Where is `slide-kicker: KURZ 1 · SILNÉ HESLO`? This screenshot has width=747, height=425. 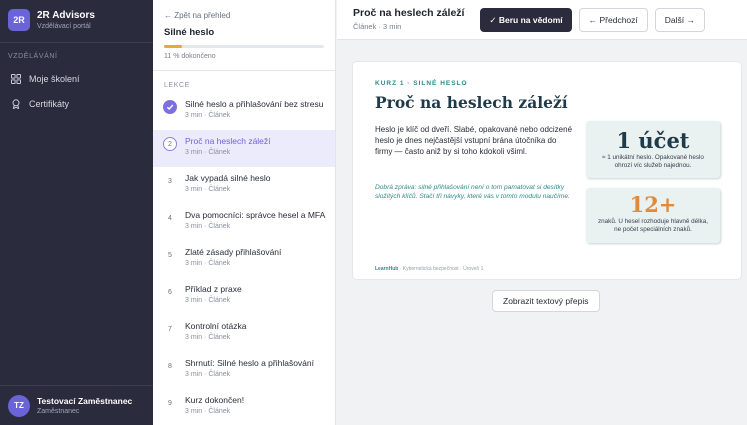
slide-kicker: KURZ 1 · SILNÉ HESLO is located at coordinates (421, 83).